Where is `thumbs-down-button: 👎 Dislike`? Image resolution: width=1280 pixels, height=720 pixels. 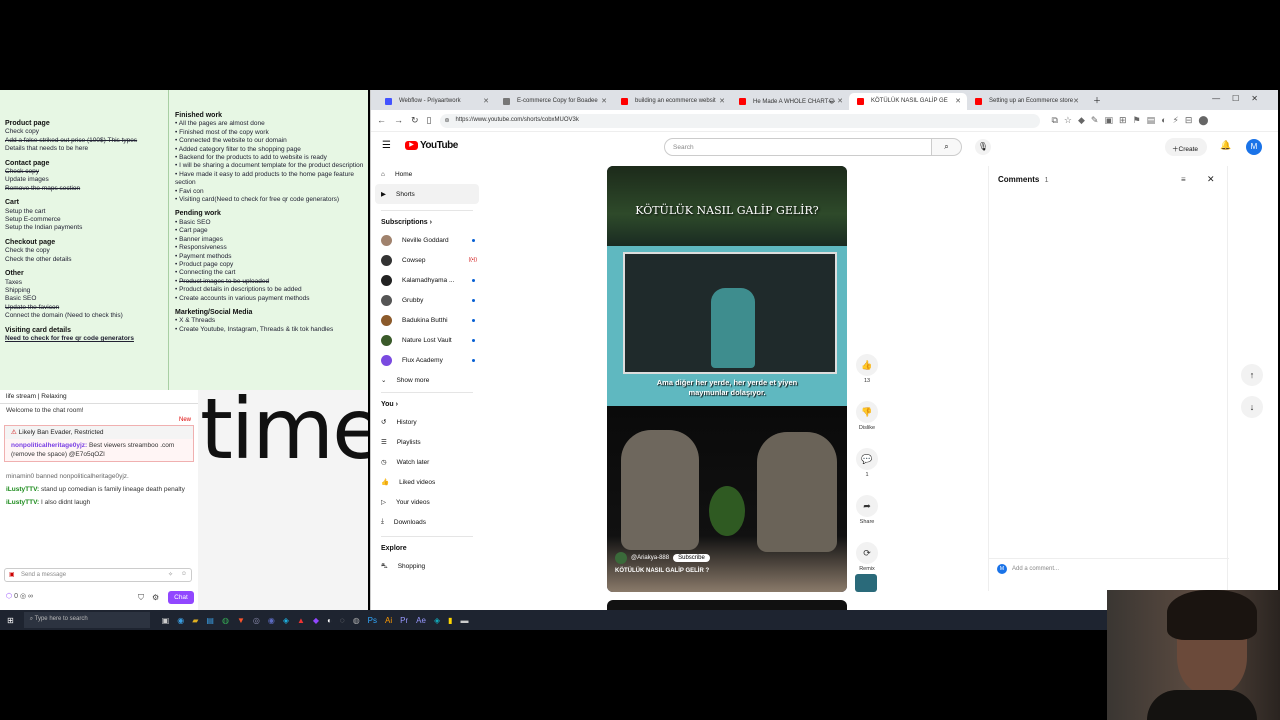
thumbs-down-button: 👎 Dislike is located at coordinates (867, 416).